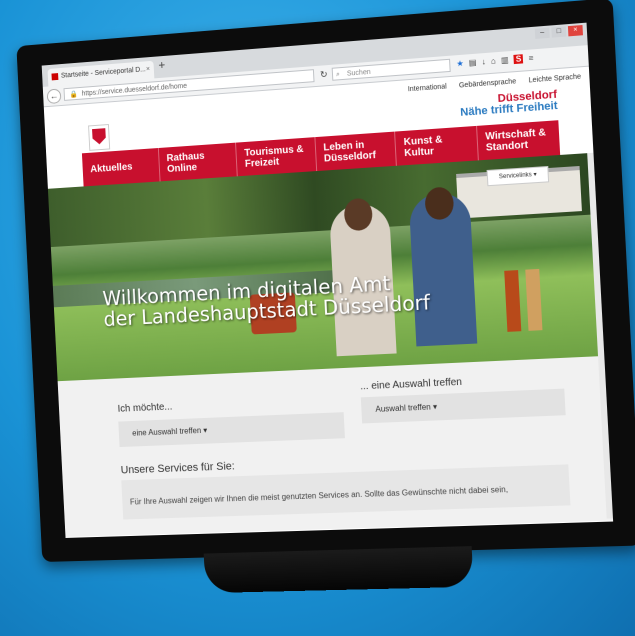 The image size is (635, 636). Describe the element at coordinates (55, 77) in the screenshot. I see `favicon-icon` at that location.